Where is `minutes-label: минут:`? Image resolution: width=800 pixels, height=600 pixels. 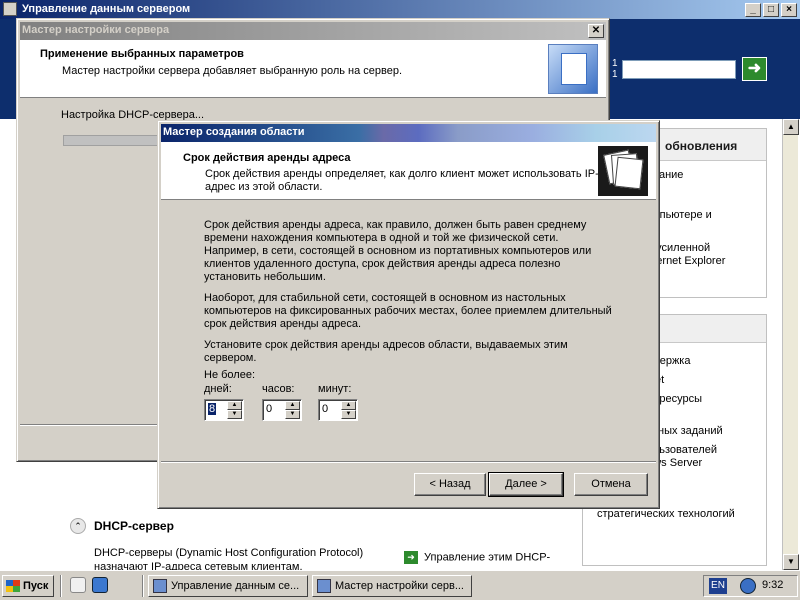
minutes-label: минут: is located at coordinates (335, 389).